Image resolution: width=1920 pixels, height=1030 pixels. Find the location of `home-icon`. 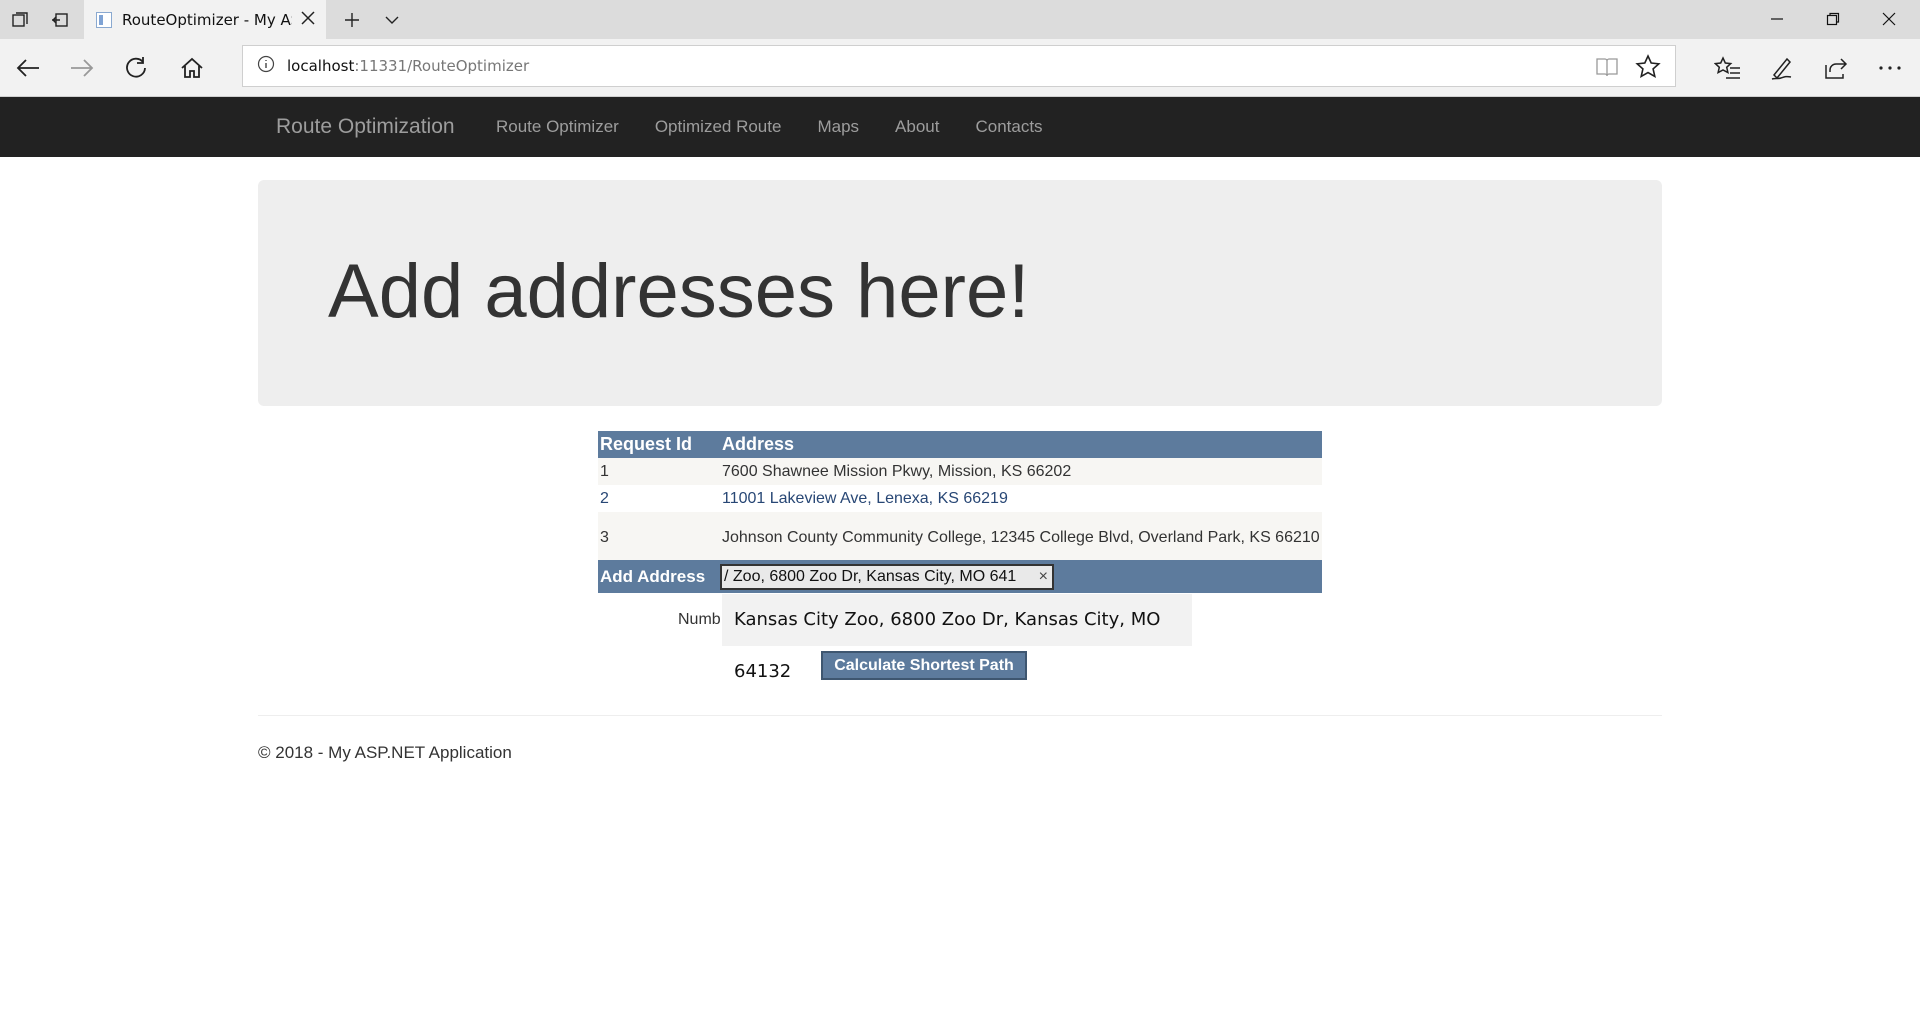

home-icon is located at coordinates (192, 68).